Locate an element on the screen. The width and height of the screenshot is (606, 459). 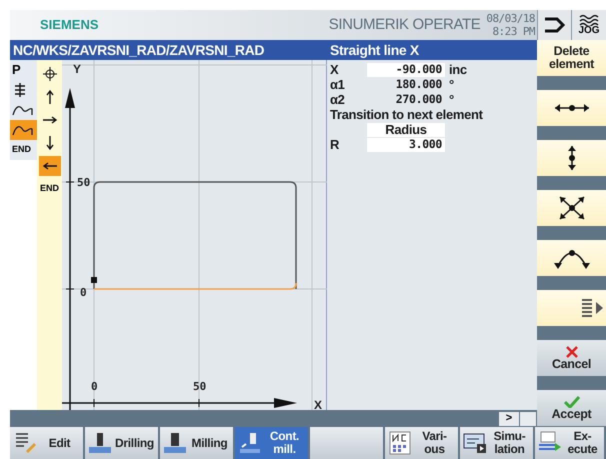
program-button is located at coordinates (554, 25).